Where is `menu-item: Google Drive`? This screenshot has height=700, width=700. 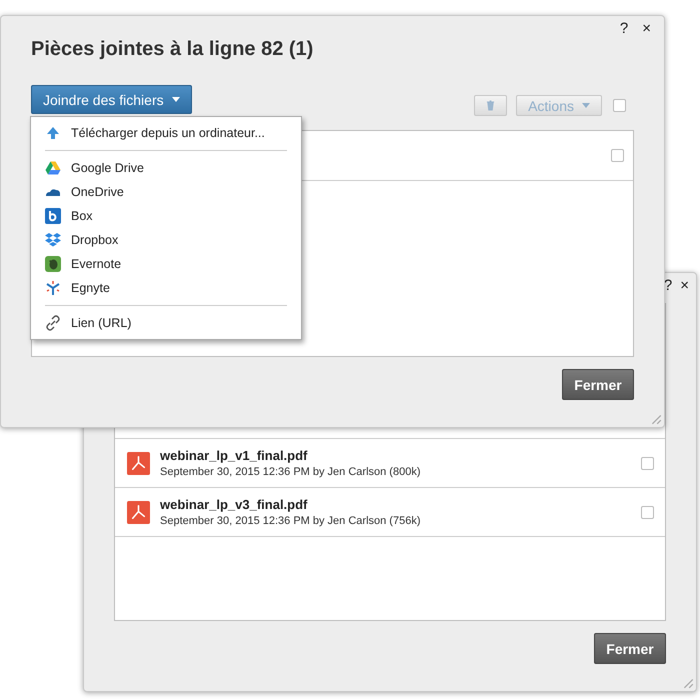
menu-item: Google Drive is located at coordinates (166, 168).